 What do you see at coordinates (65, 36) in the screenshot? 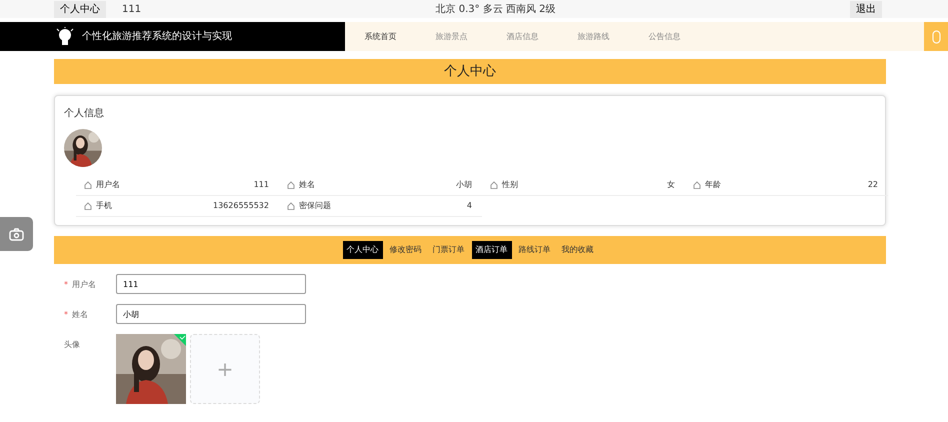
I see `lightbulb-icon` at bounding box center [65, 36].